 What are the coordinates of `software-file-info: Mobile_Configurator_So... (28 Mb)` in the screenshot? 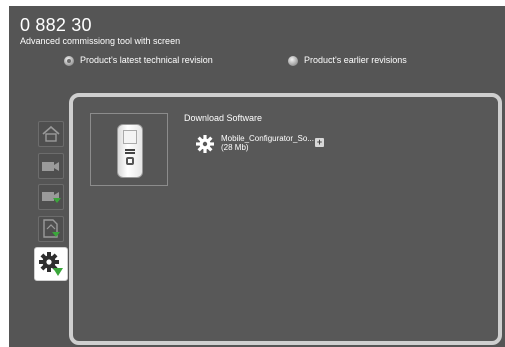 It's located at (267, 143).